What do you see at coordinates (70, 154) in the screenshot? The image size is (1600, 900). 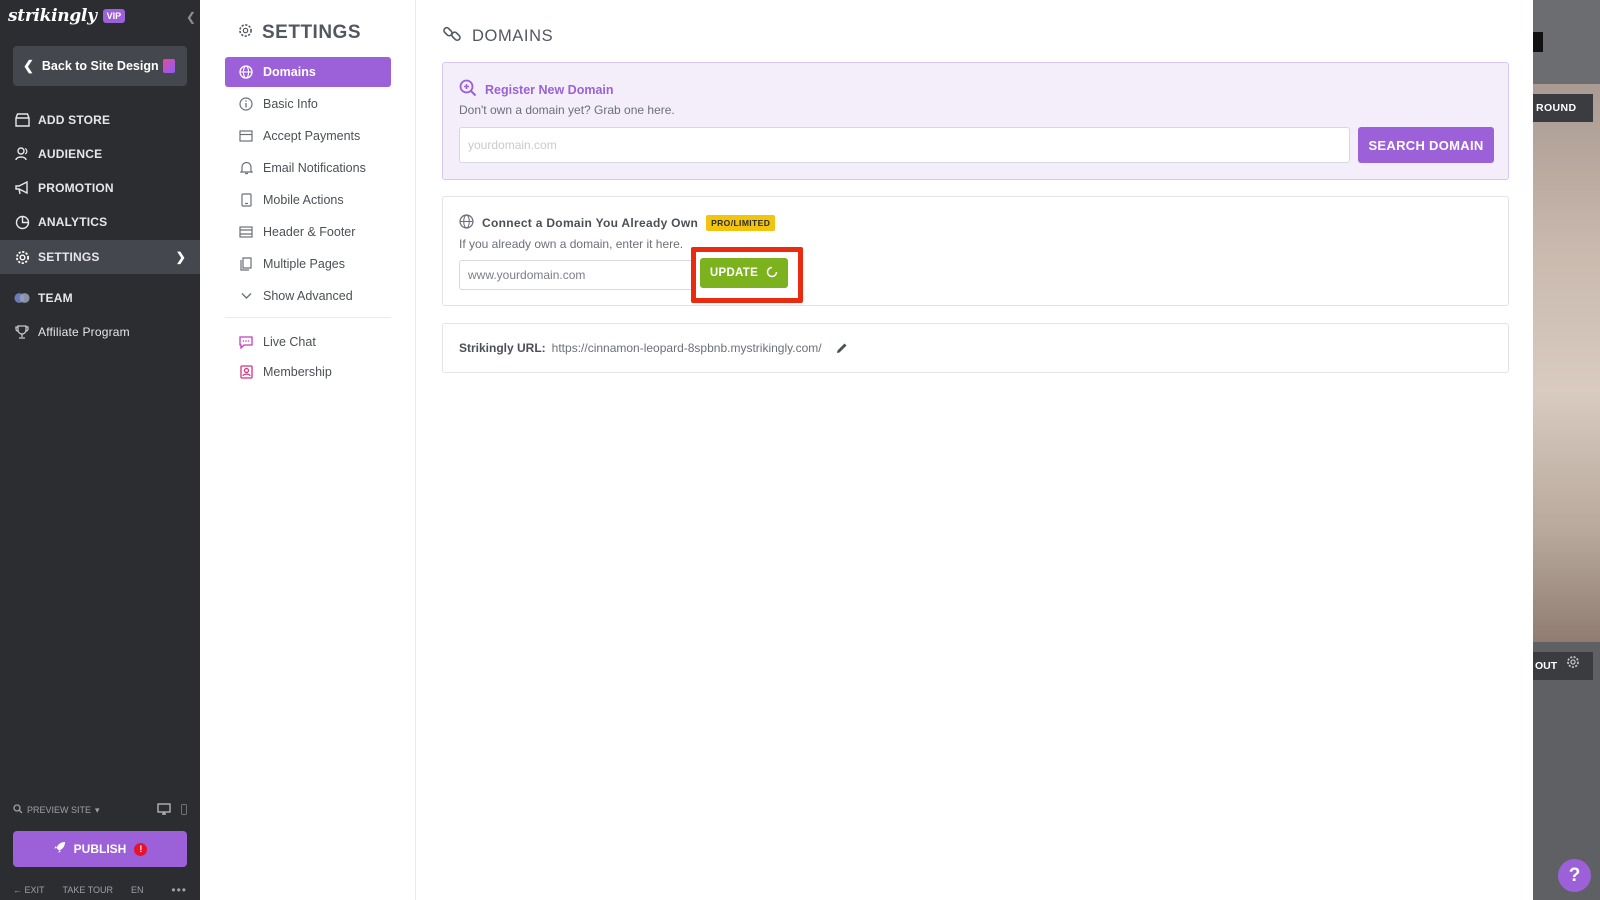 I see `nav-label: AUDIENCE` at bounding box center [70, 154].